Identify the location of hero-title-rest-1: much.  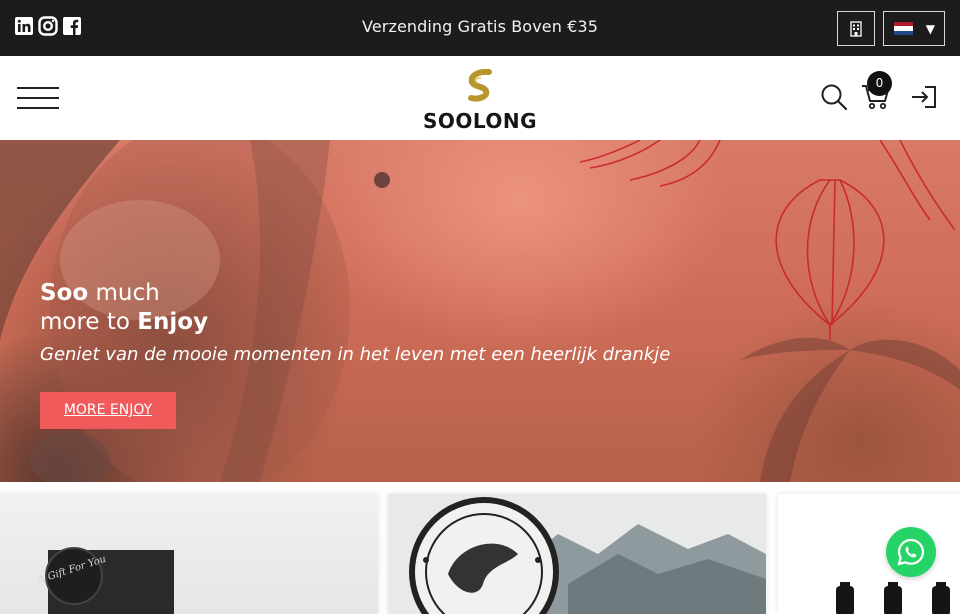
(124, 293).